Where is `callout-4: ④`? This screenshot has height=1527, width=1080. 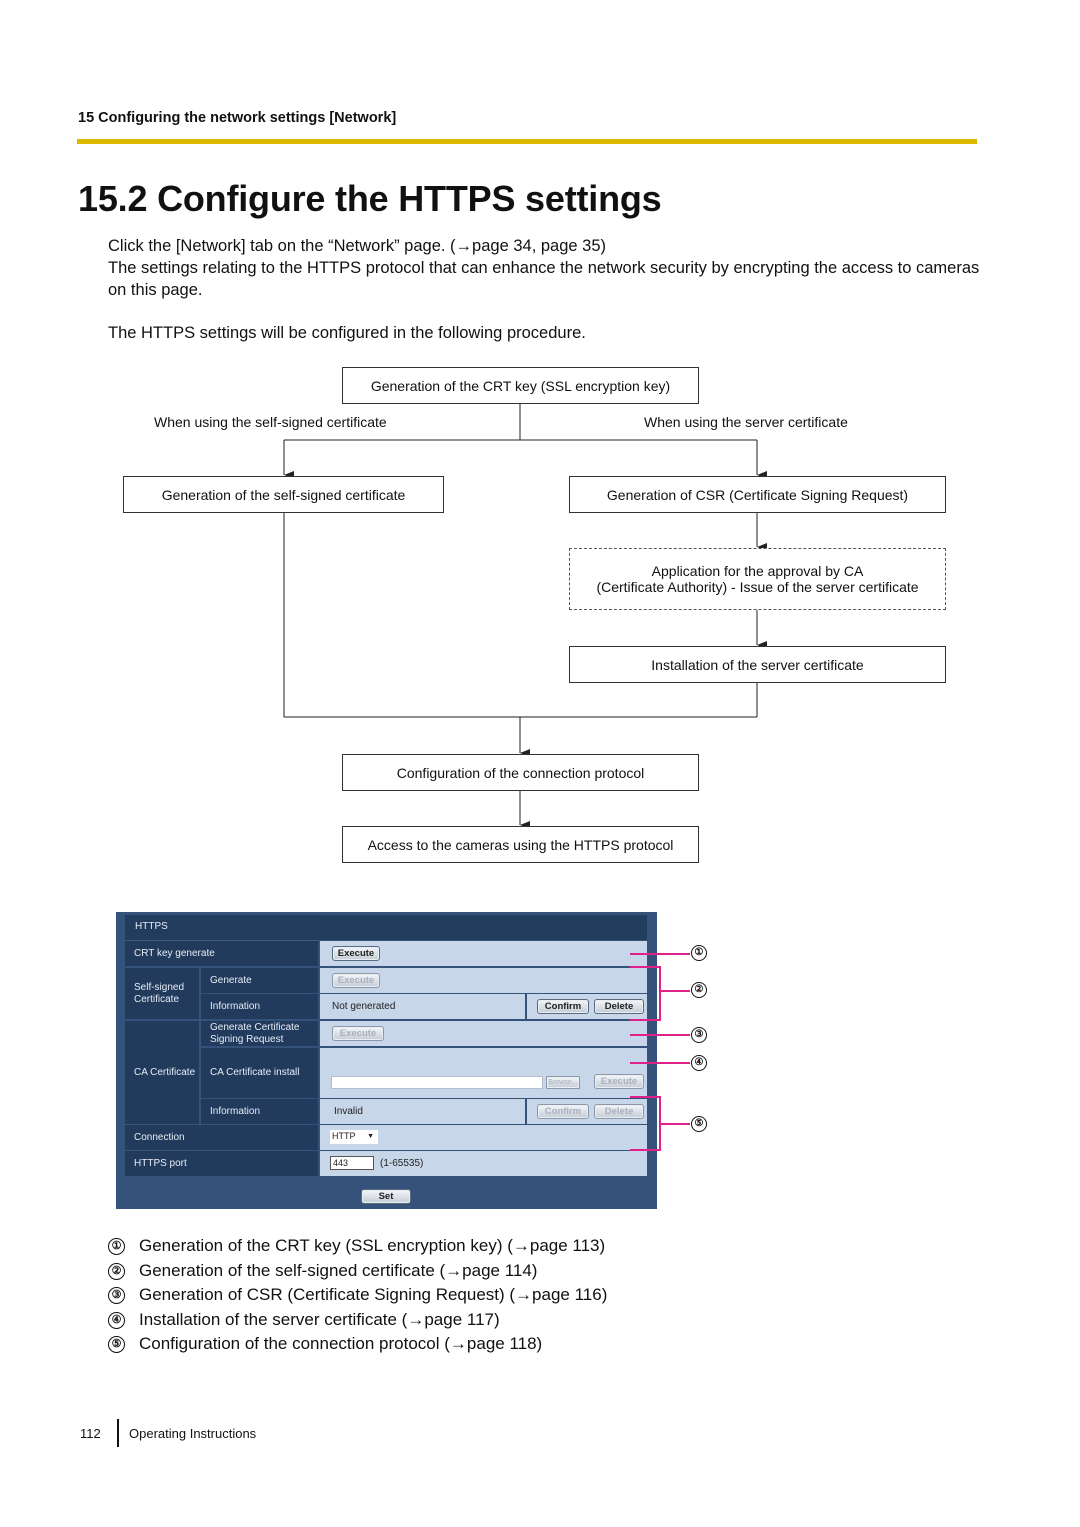
callout-4: ④ is located at coordinates (699, 1063).